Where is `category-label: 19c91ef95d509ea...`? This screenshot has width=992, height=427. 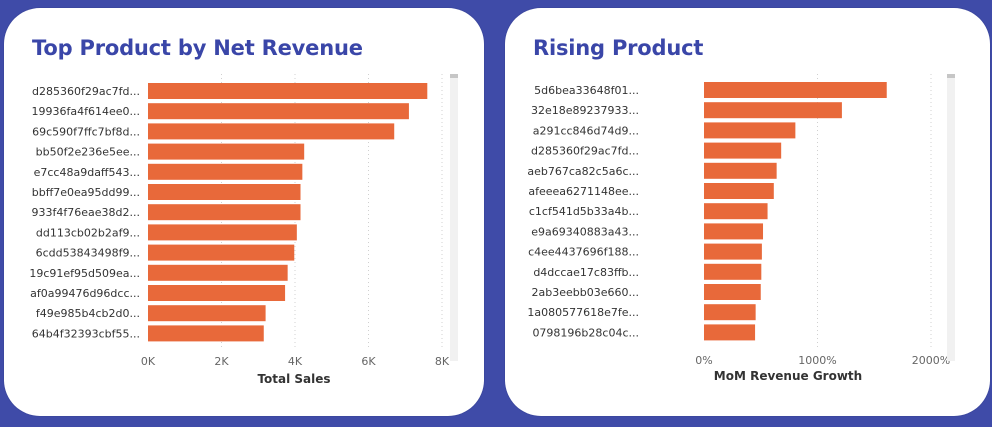
category-label: 19c91ef95d509ea... is located at coordinates (84, 273).